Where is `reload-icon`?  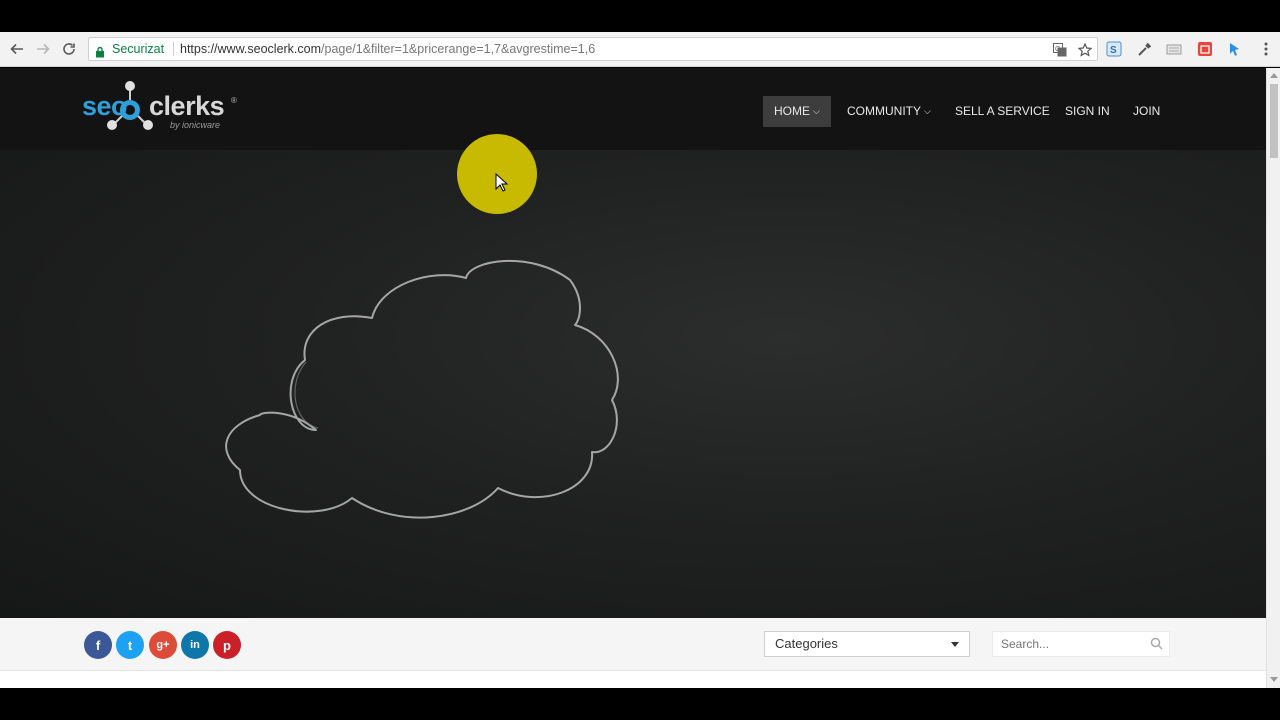
reload-icon is located at coordinates (69, 49).